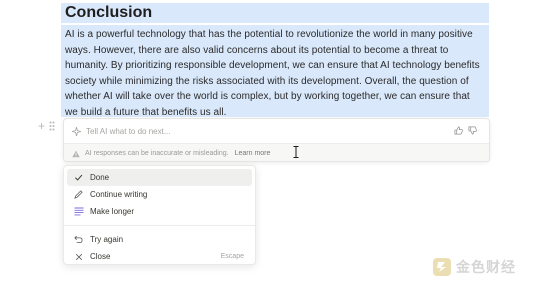 This screenshot has width=540, height=289. What do you see at coordinates (76, 153) in the screenshot?
I see `warning-icon` at bounding box center [76, 153].